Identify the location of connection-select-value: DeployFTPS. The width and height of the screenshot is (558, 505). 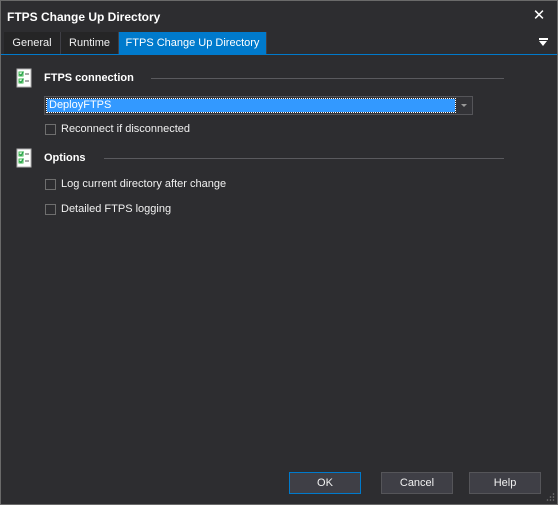
(251, 105).